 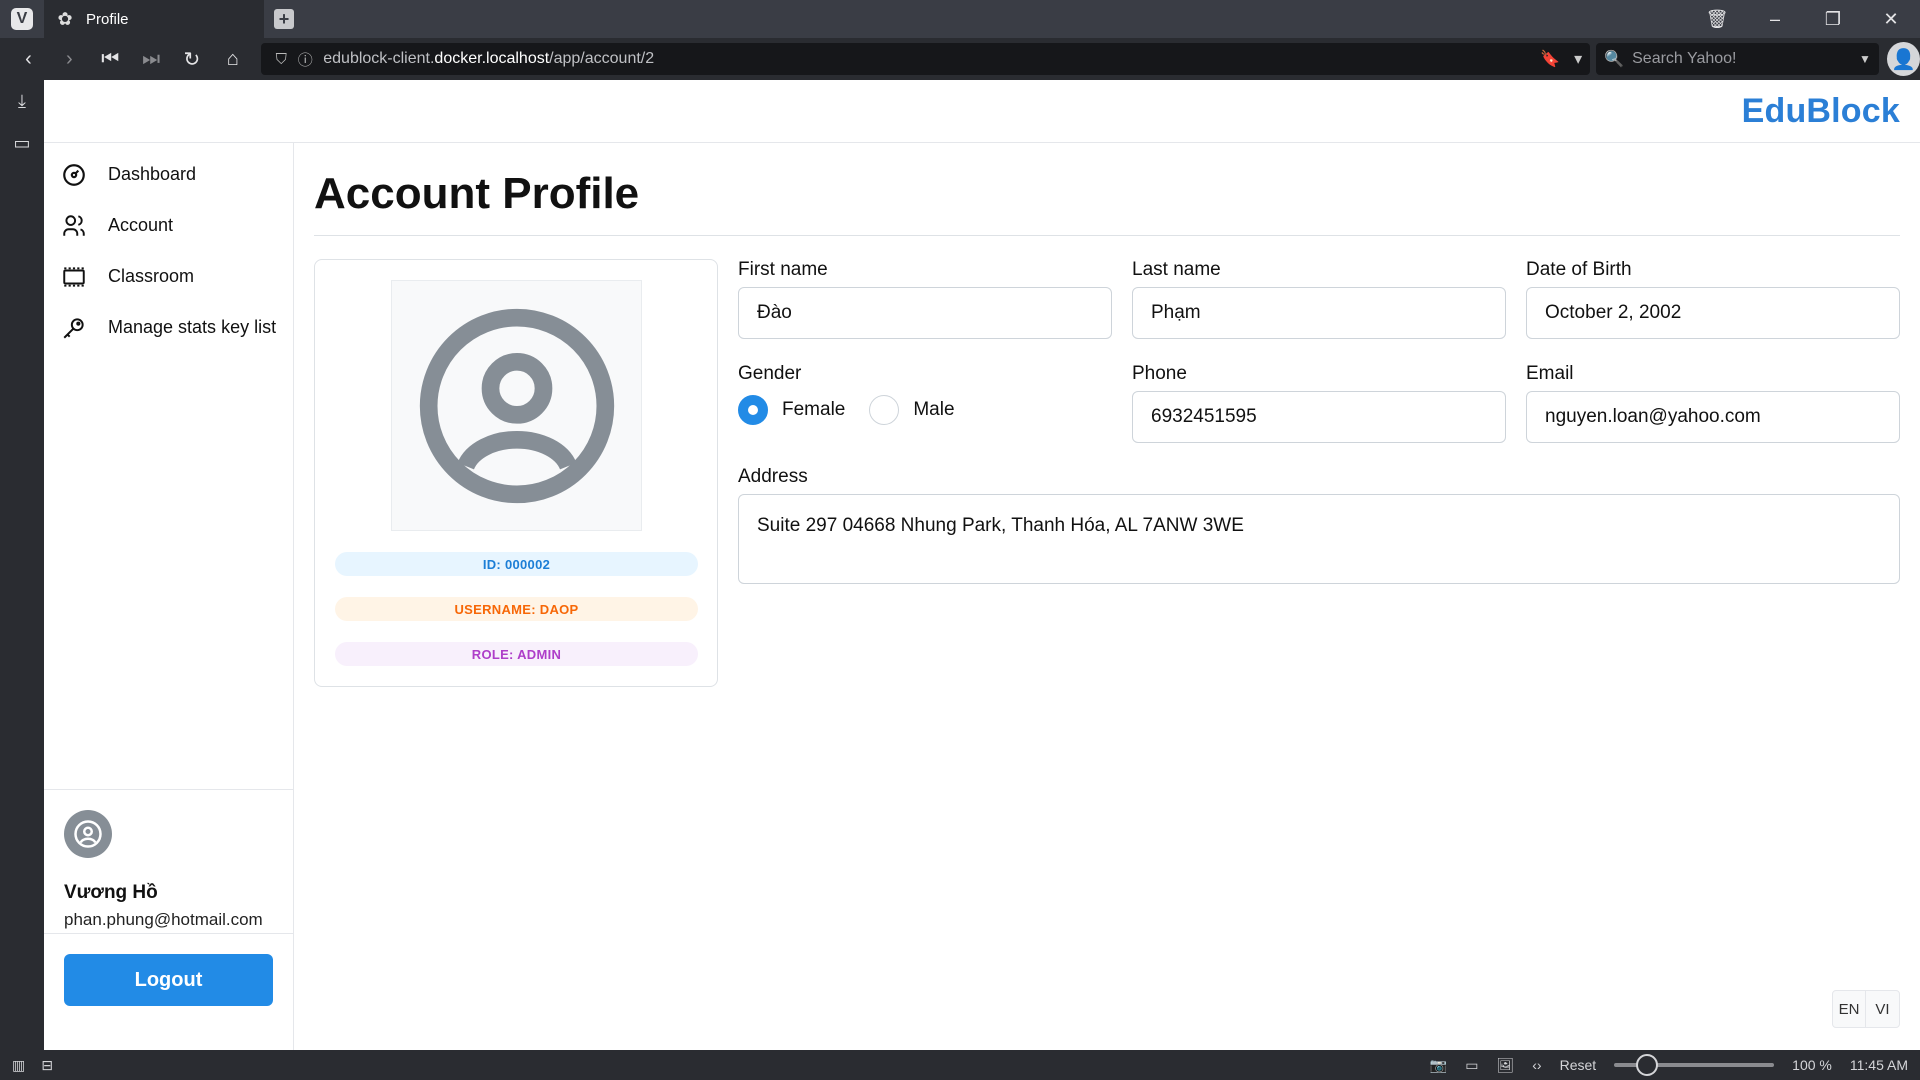 I want to click on brand-logo: EduBlock, so click(x=1821, y=111).